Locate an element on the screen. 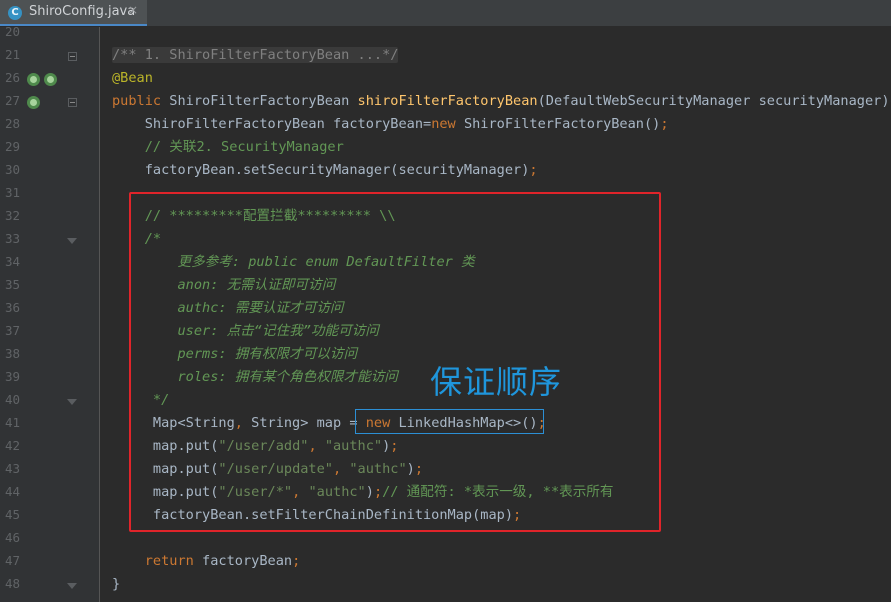 Image resolution: width=891 pixels, height=602 pixels. line-number: 30 is located at coordinates (12, 169).